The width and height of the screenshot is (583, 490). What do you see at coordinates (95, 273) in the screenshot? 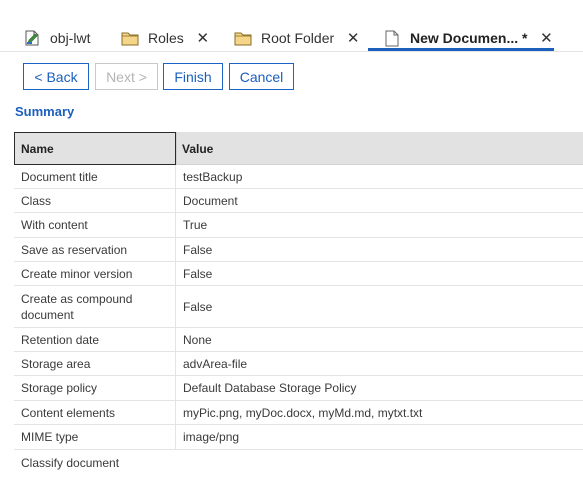
I see `row-name: Create minor version` at bounding box center [95, 273].